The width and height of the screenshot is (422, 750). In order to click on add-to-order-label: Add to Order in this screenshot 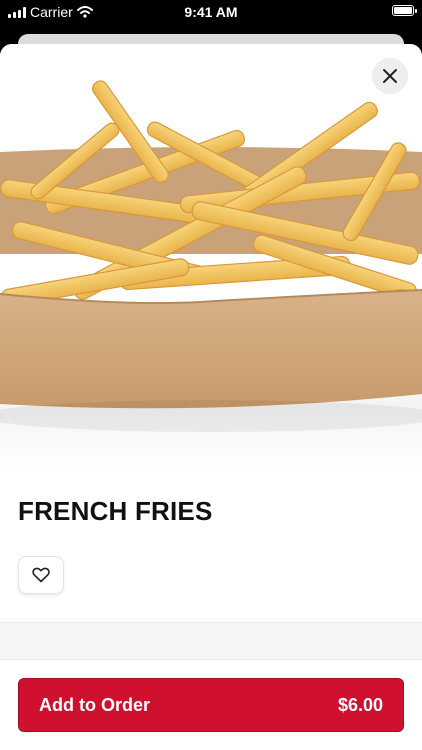, I will do `click(94, 704)`.